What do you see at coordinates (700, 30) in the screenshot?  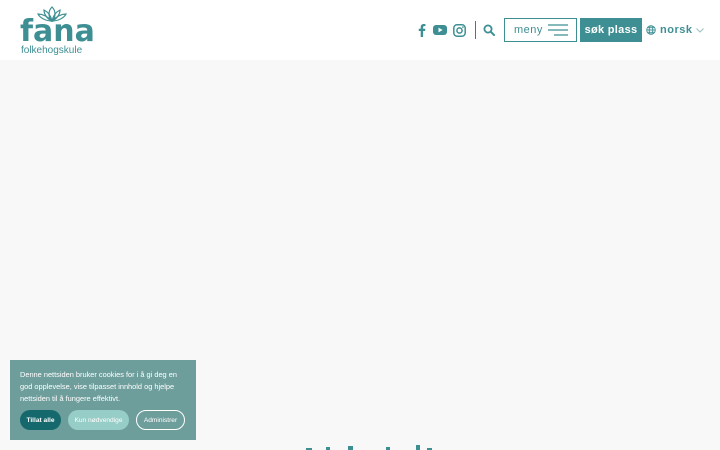 I see `chevron-down-icon` at bounding box center [700, 30].